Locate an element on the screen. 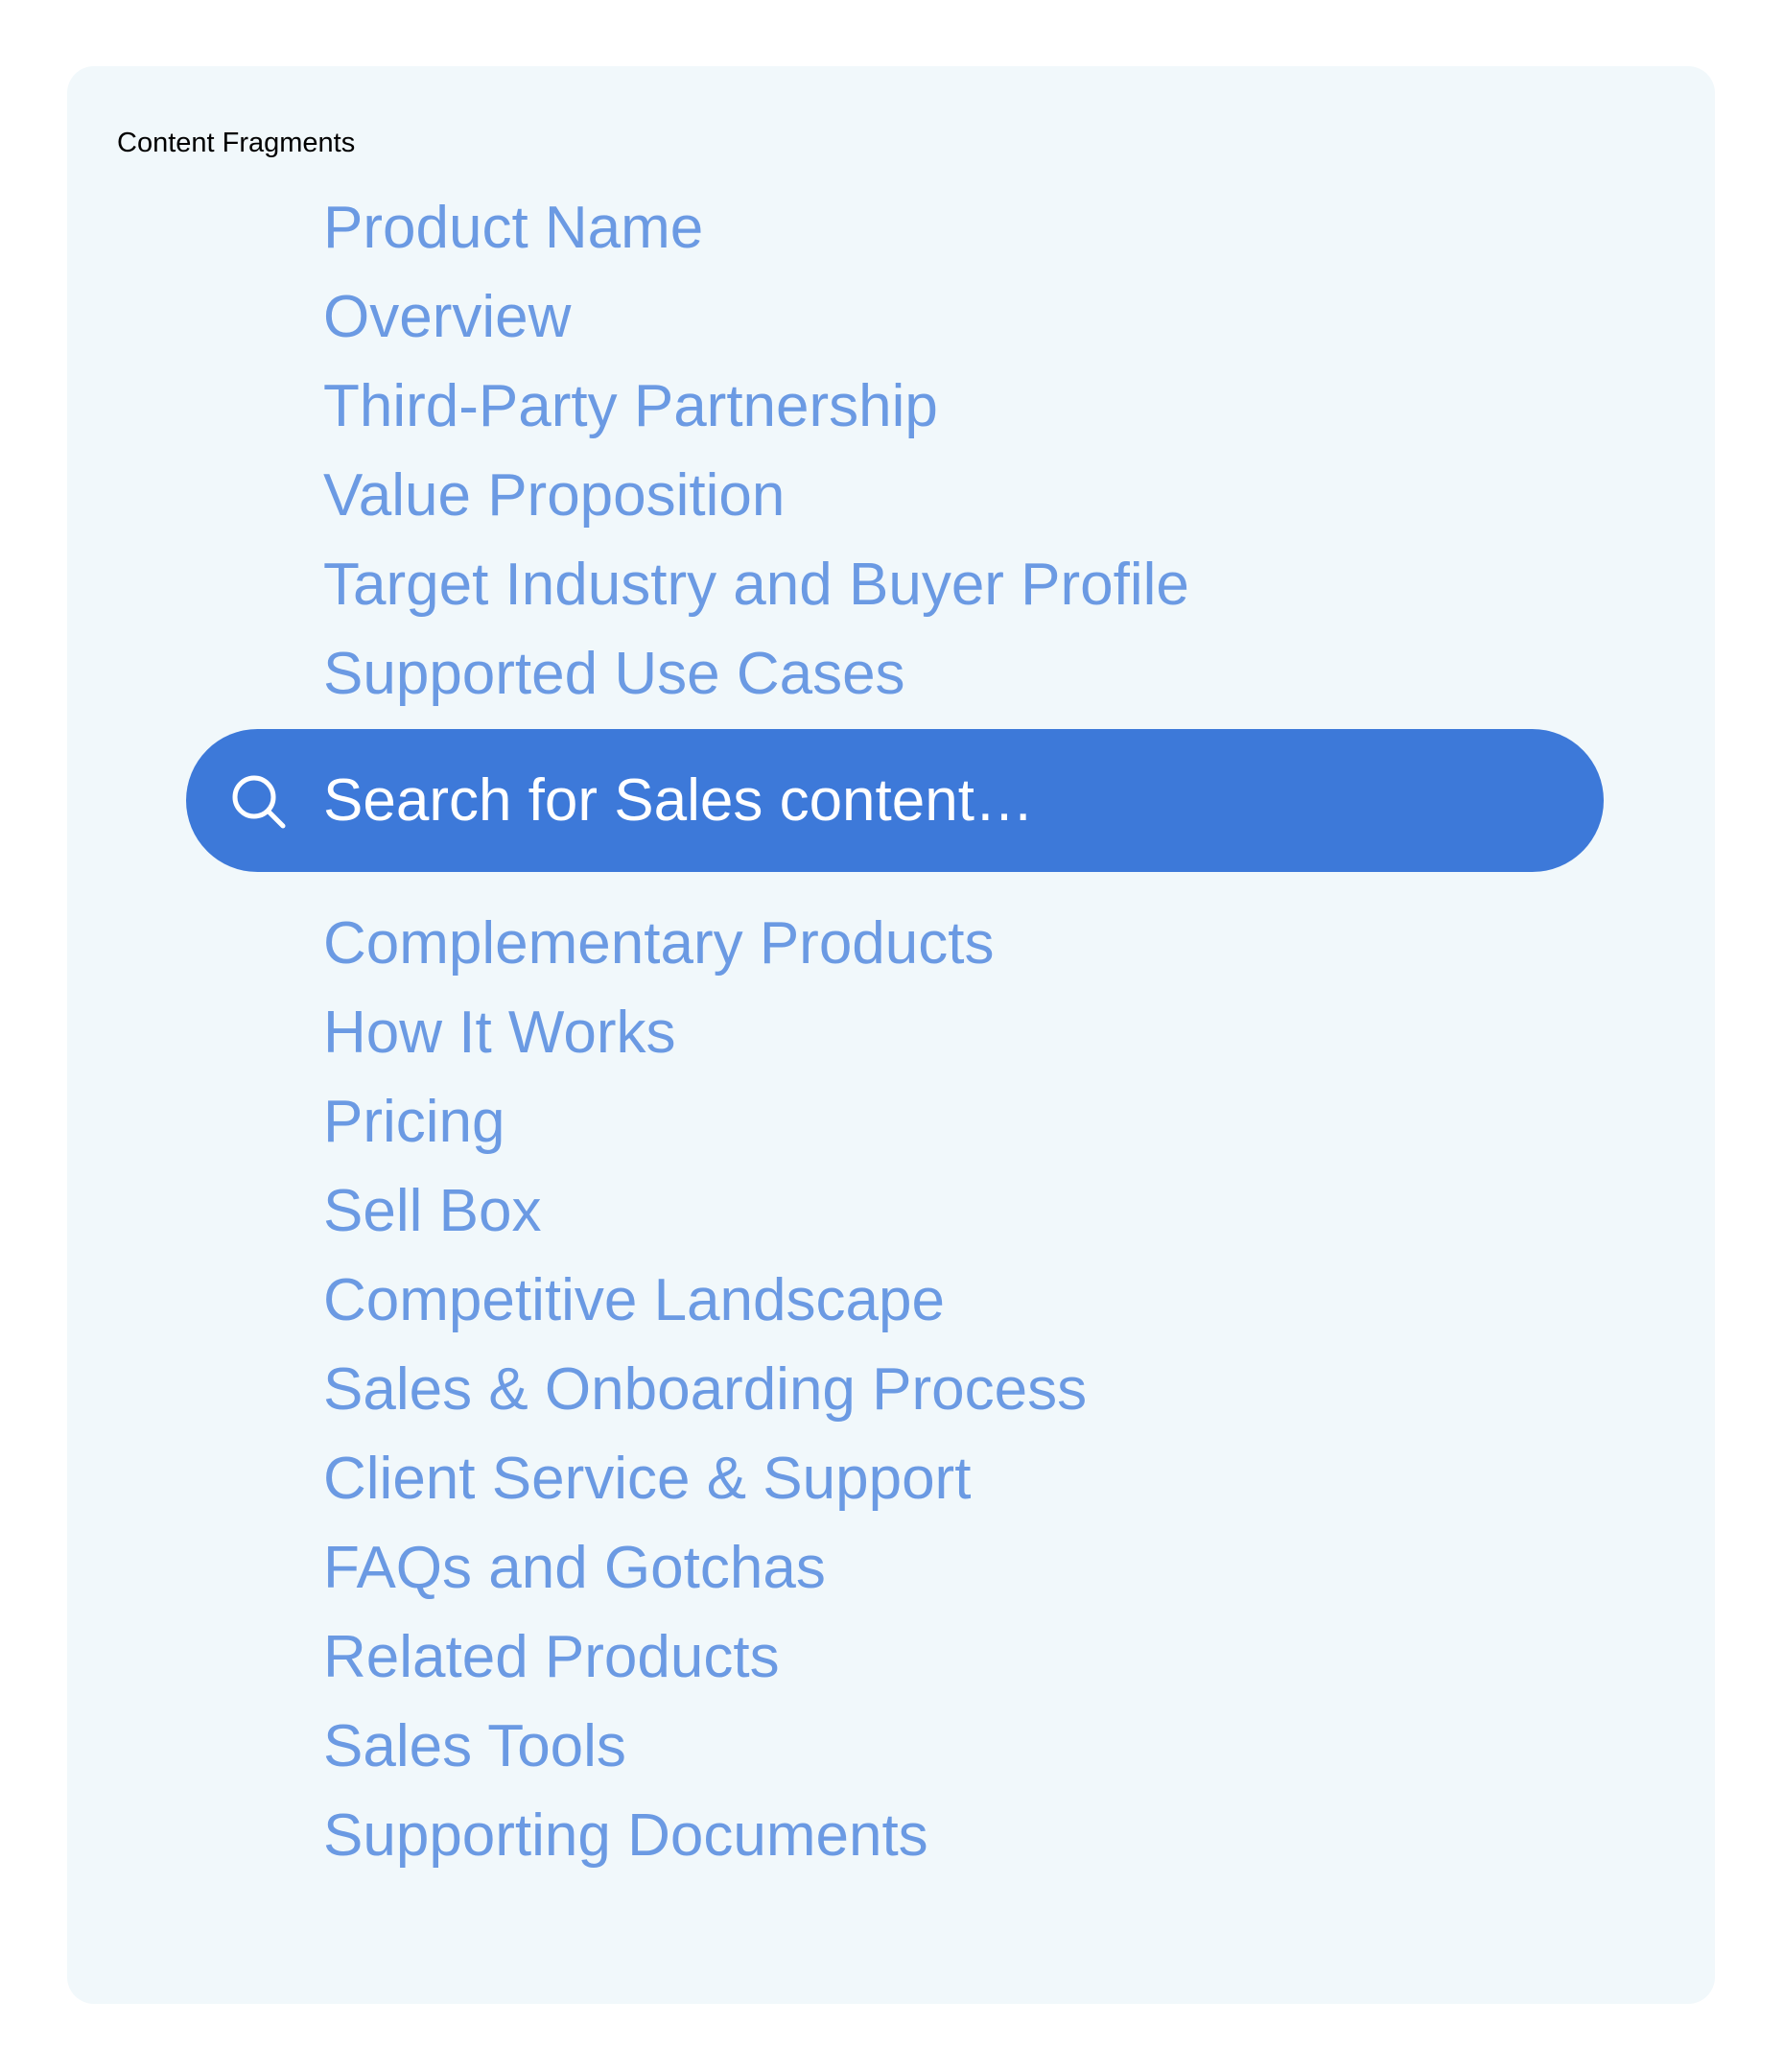 The width and height of the screenshot is (1784, 2072). fragment-item-third-party-partnership: Third-Party Partnership is located at coordinates (756, 406).